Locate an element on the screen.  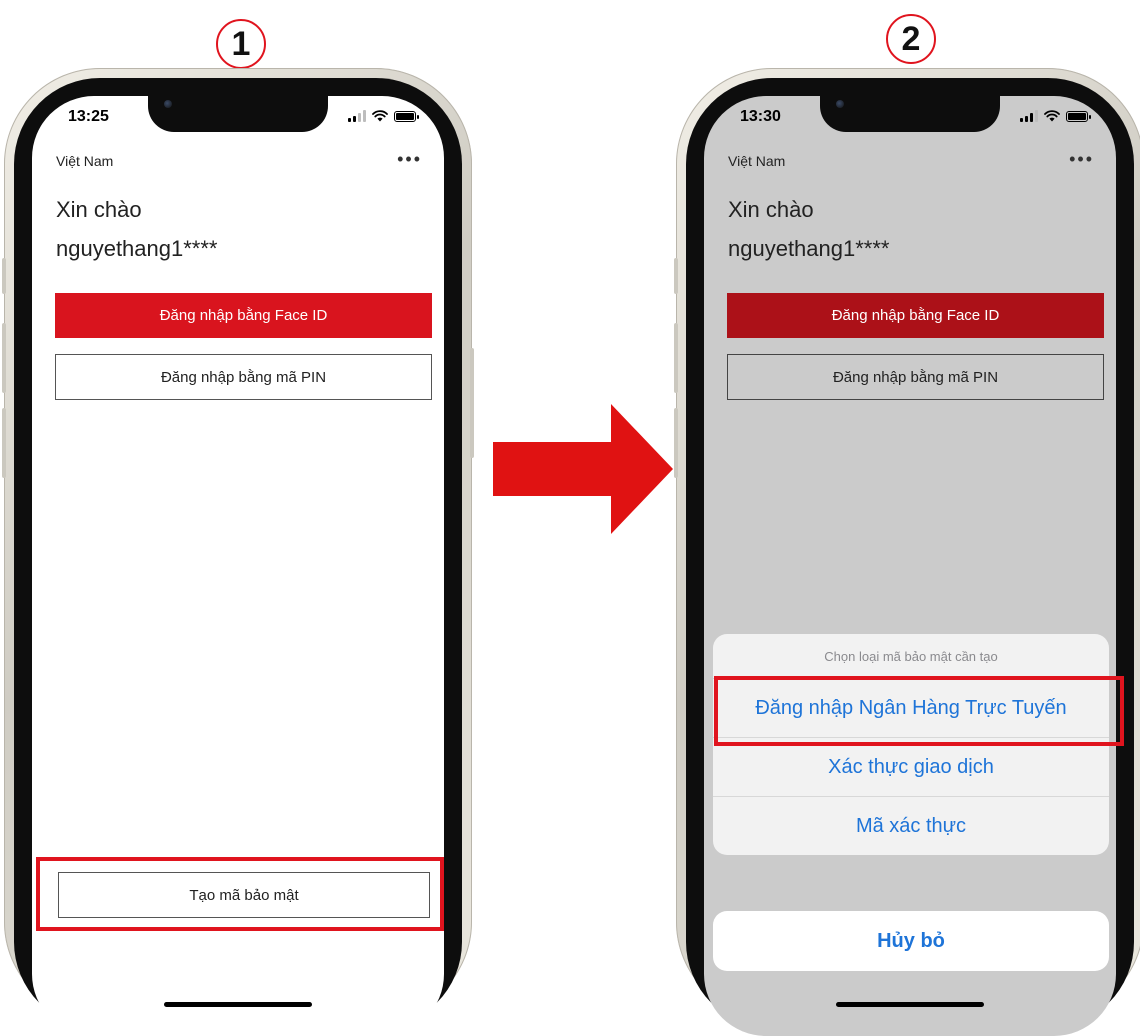
action-sheet-title: Chọn loại mã bảo mật cần tạo is located at coordinates (911, 656).